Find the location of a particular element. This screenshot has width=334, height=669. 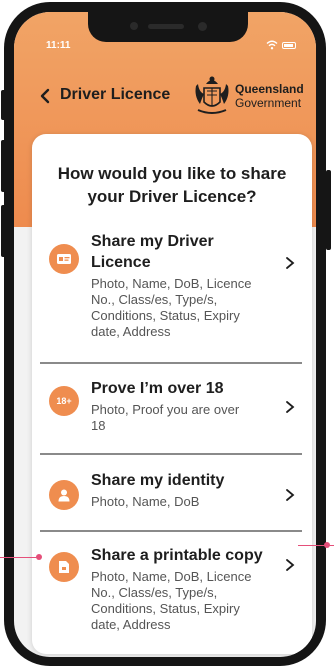

option-title: Share a printable copy is located at coordinates (177, 555).